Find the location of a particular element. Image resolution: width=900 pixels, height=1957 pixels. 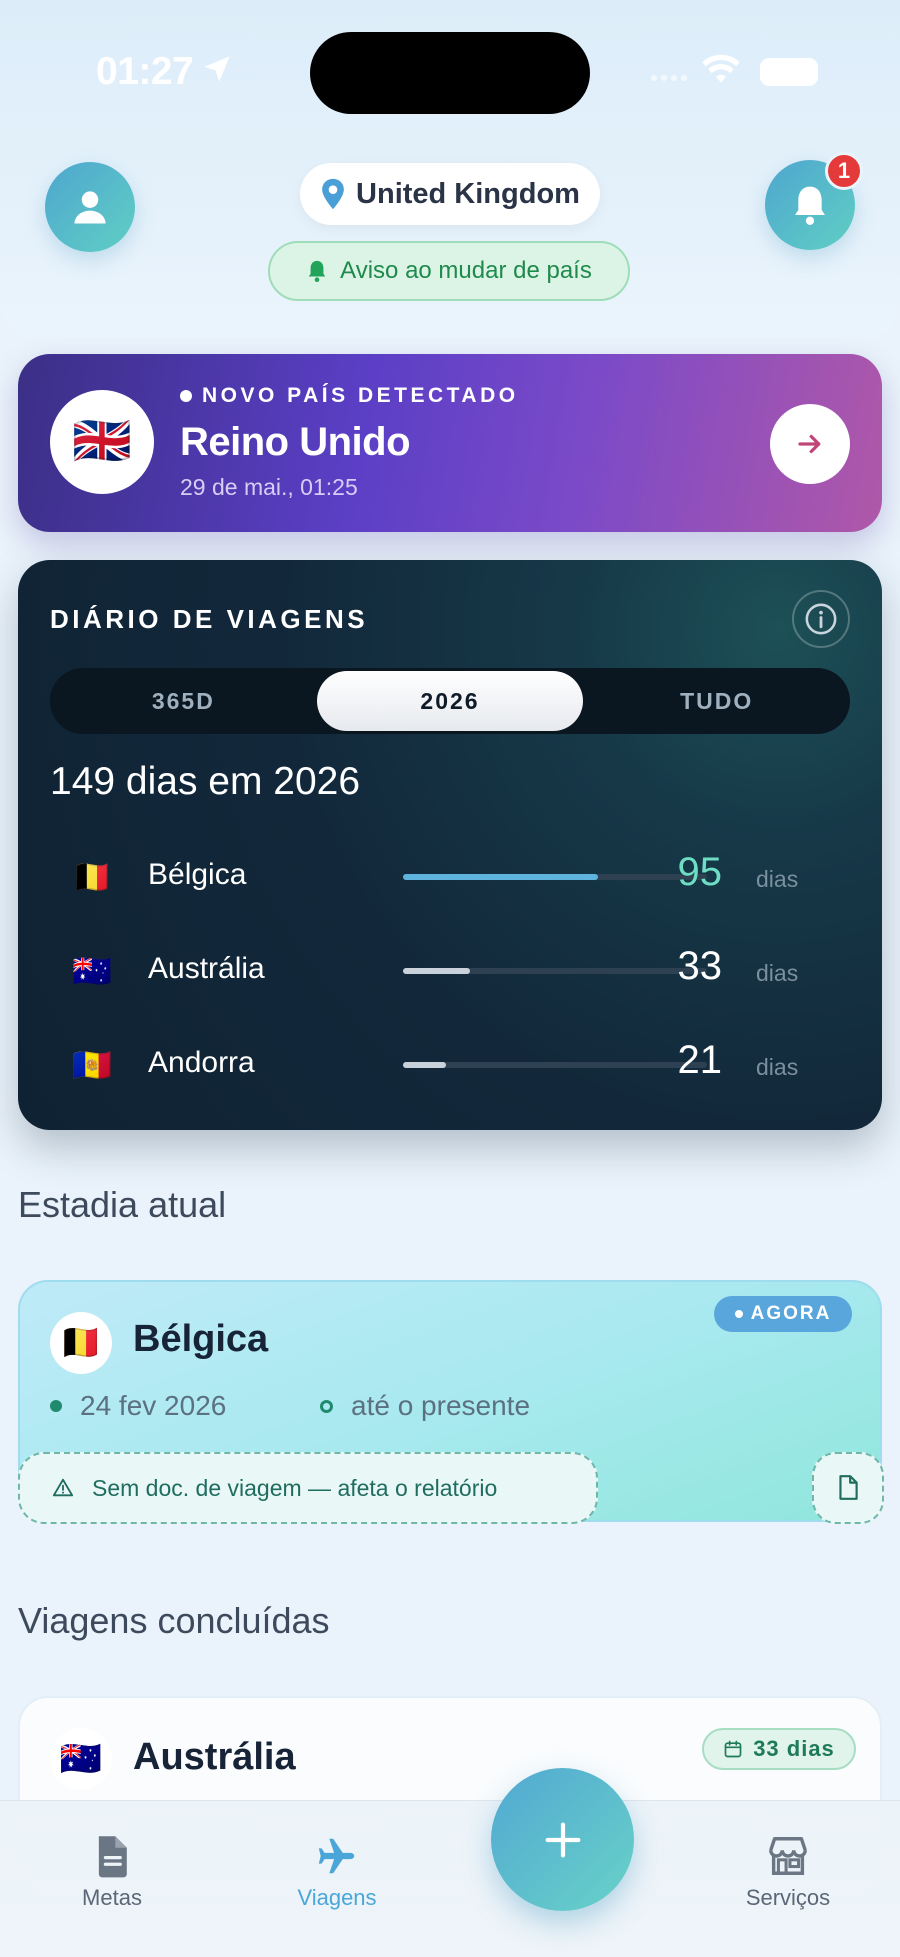

diary-days-count: 95 is located at coordinates (700, 872).